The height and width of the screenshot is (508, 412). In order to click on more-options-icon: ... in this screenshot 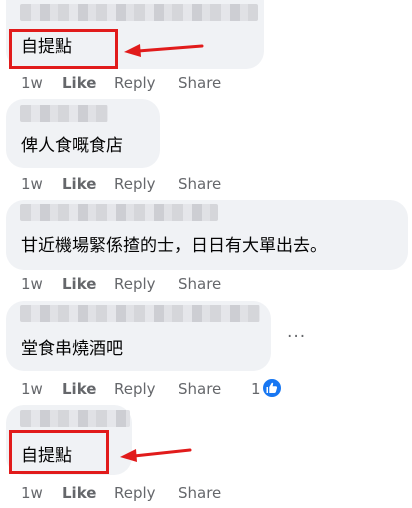, I will do `click(296, 332)`.